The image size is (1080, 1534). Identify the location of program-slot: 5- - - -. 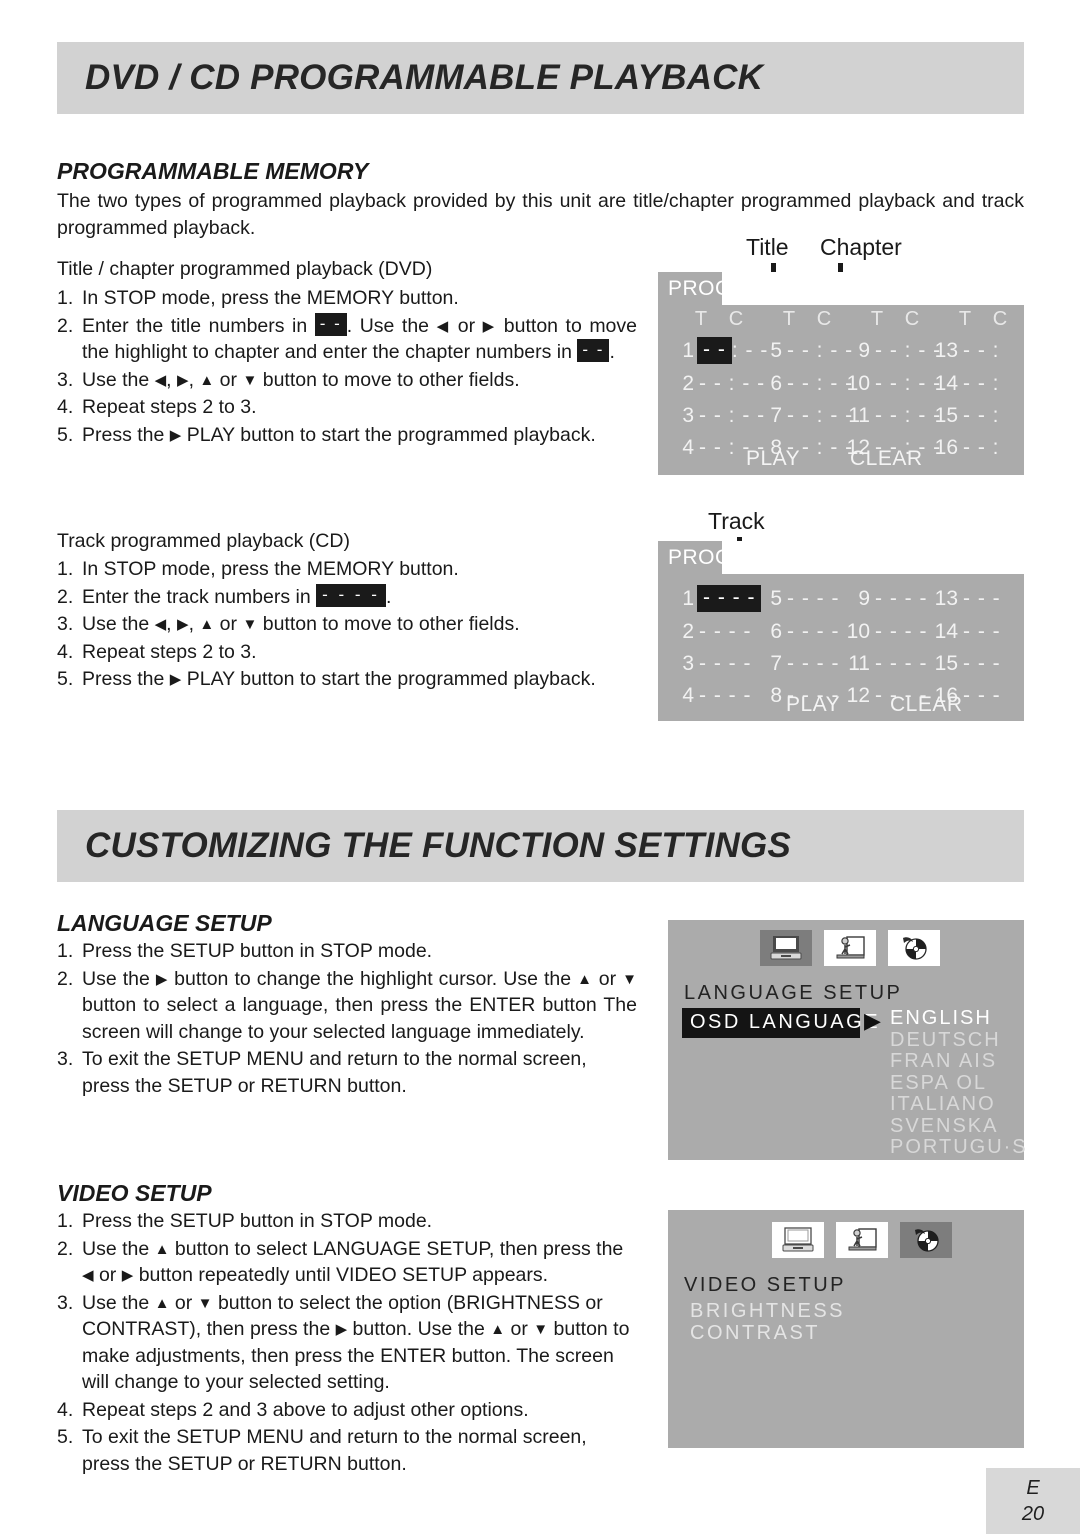
(798, 598).